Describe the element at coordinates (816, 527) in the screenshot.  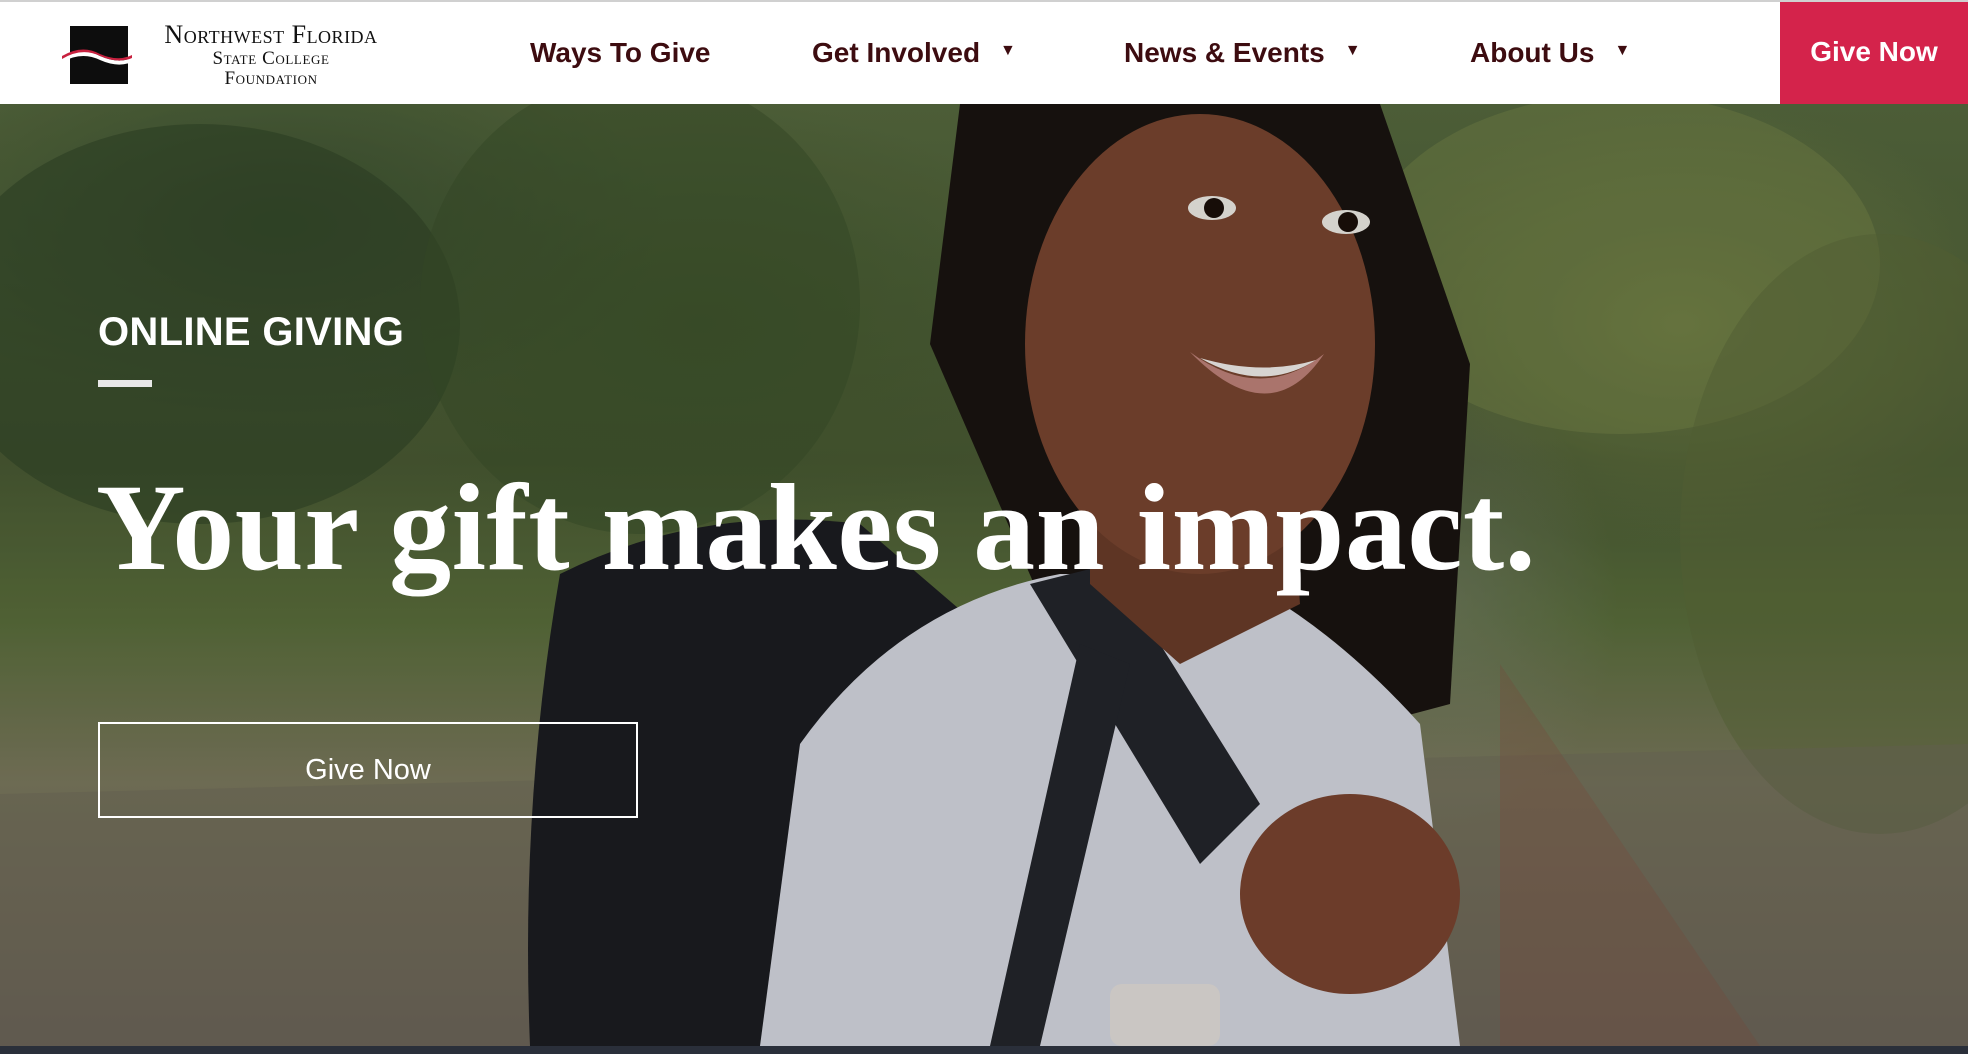
I see `hero-headline: Your gift makes an impact.` at that location.